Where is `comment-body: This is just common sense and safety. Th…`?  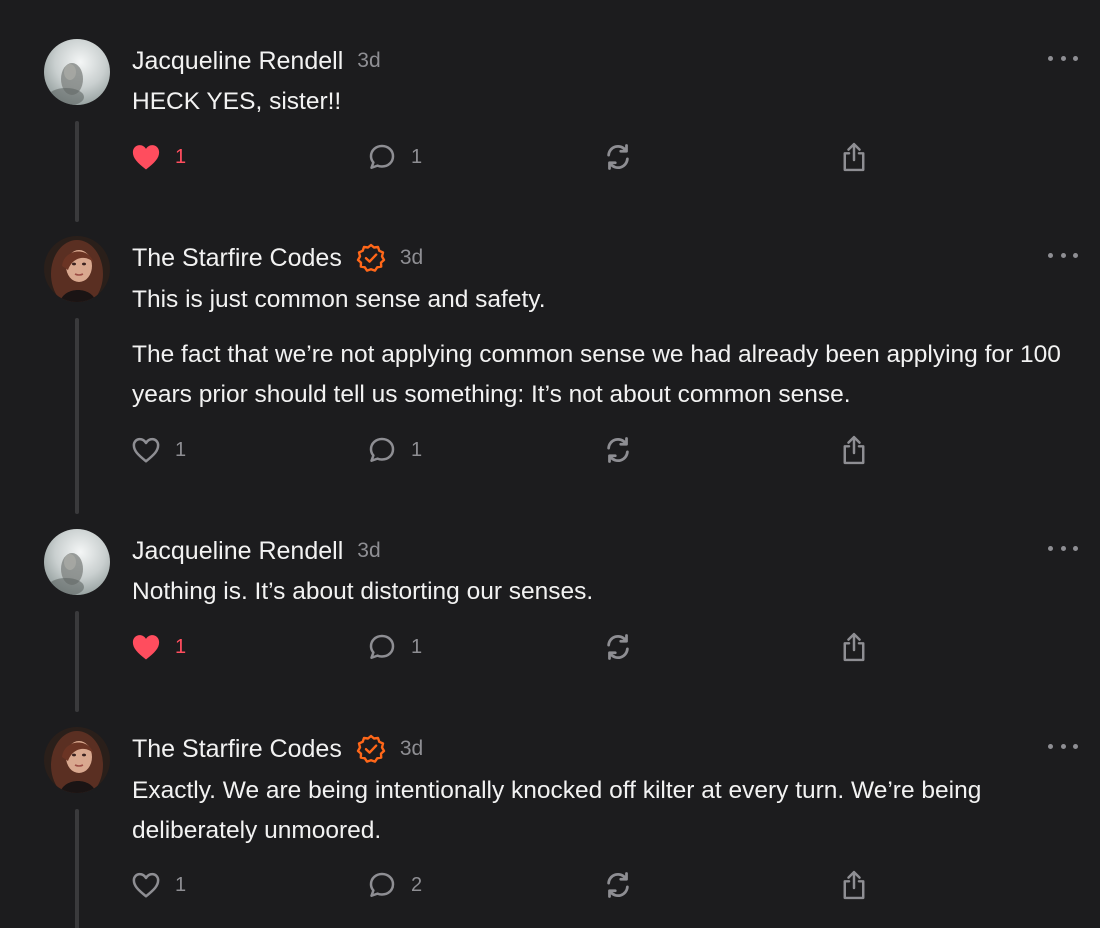 comment-body: This is just common sense and safety. Th… is located at coordinates (607, 347).